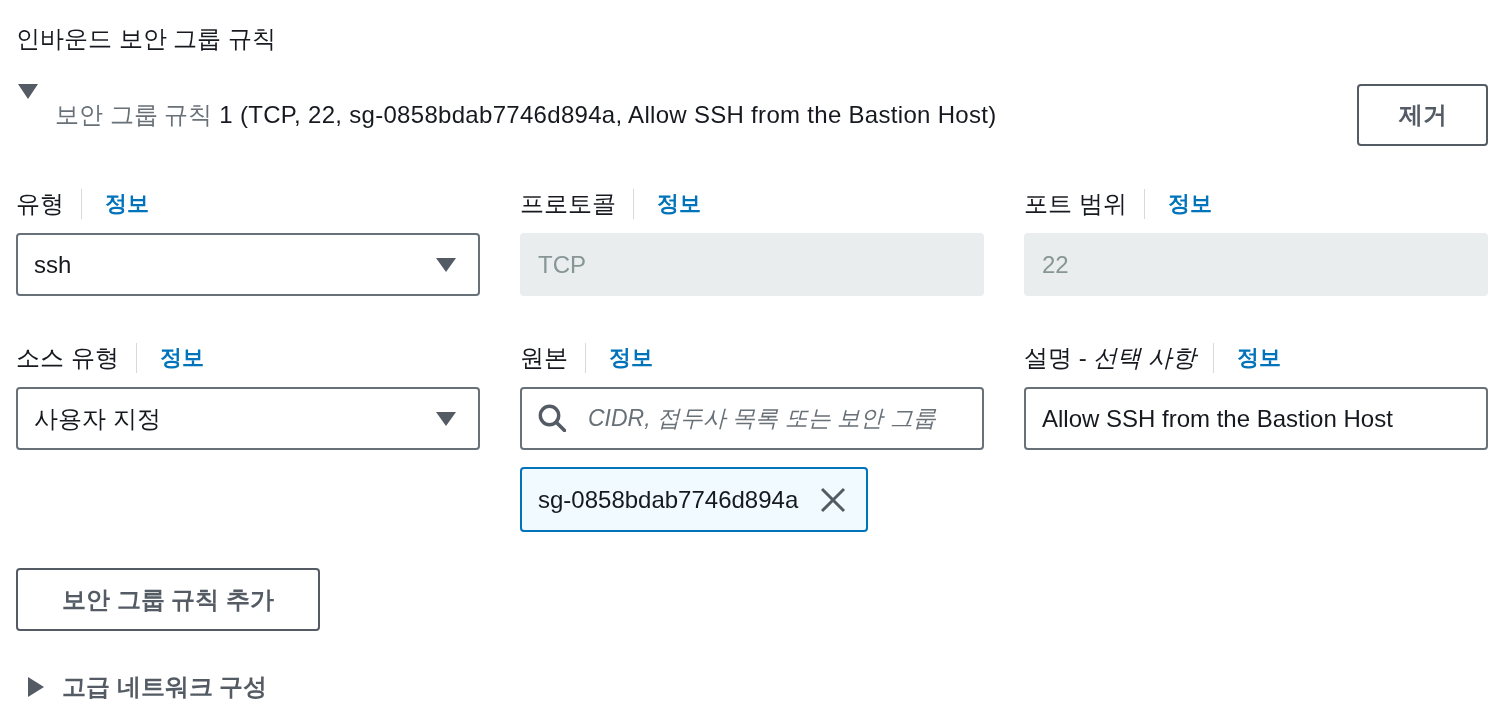 This screenshot has height=722, width=1508. Describe the element at coordinates (1422, 115) in the screenshot. I see `remove-button: 제거` at that location.